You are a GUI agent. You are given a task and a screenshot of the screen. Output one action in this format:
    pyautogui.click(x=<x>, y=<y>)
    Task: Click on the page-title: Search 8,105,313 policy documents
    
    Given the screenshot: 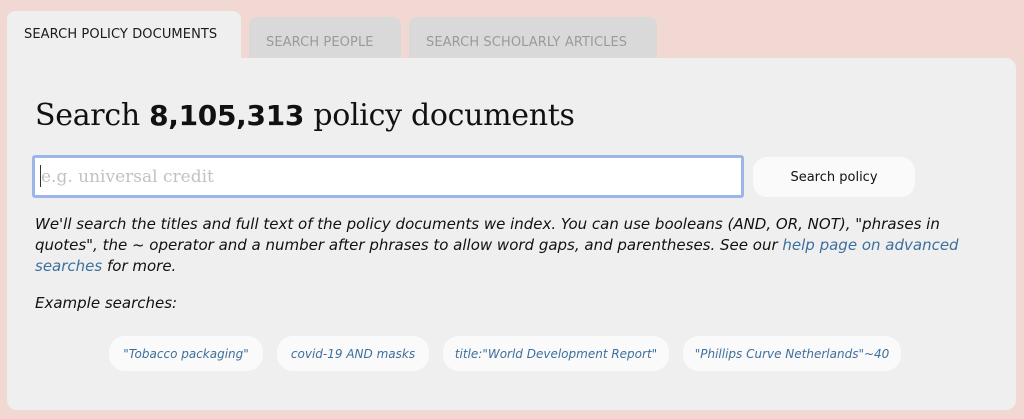 What is the action you would take?
    pyautogui.click(x=305, y=115)
    